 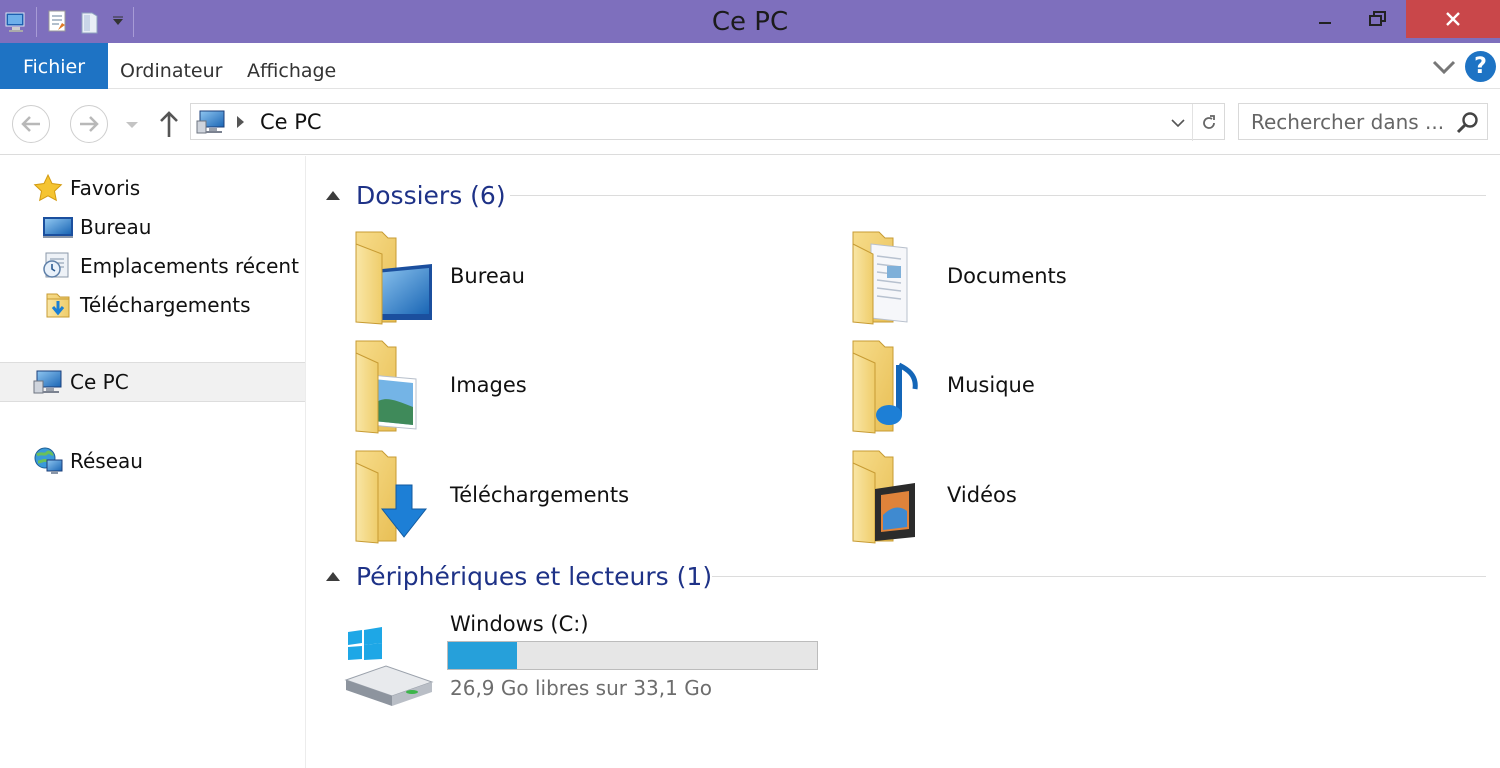 I want to click on downloads-folder-icon, so click(x=391, y=497).